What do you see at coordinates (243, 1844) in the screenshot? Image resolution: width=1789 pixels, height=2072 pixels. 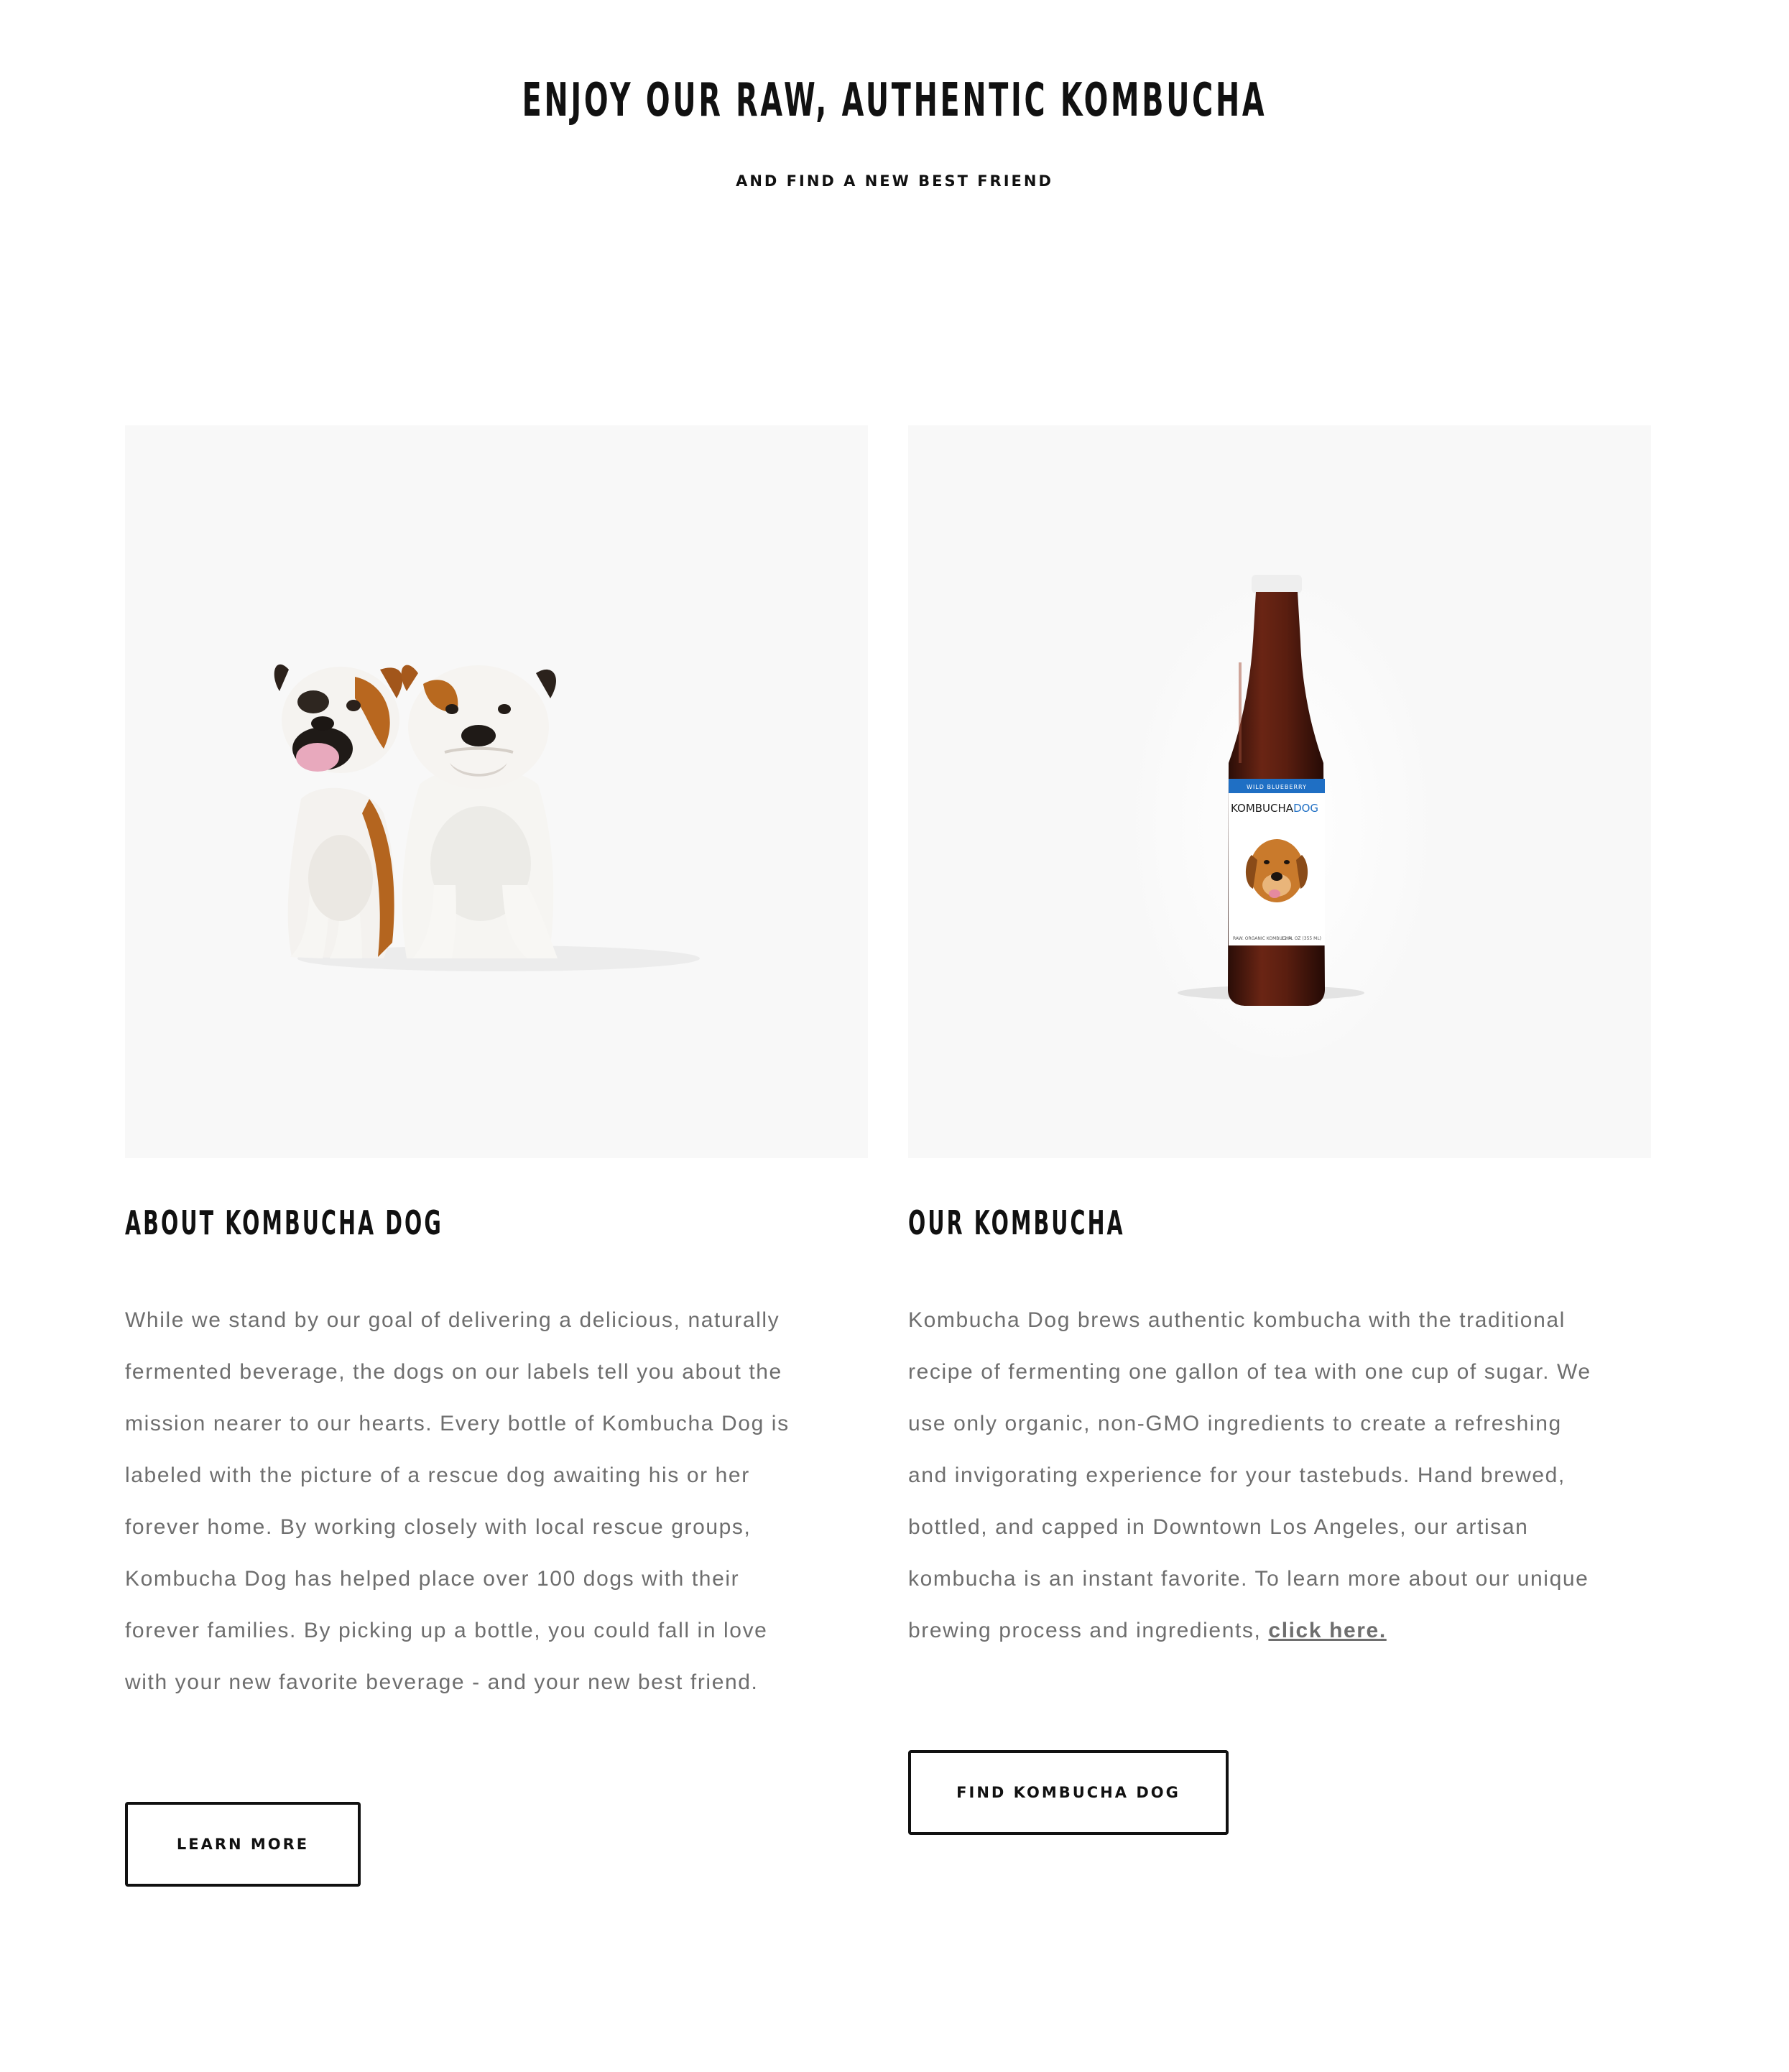 I see `learn-more-button: LEARN MORE` at bounding box center [243, 1844].